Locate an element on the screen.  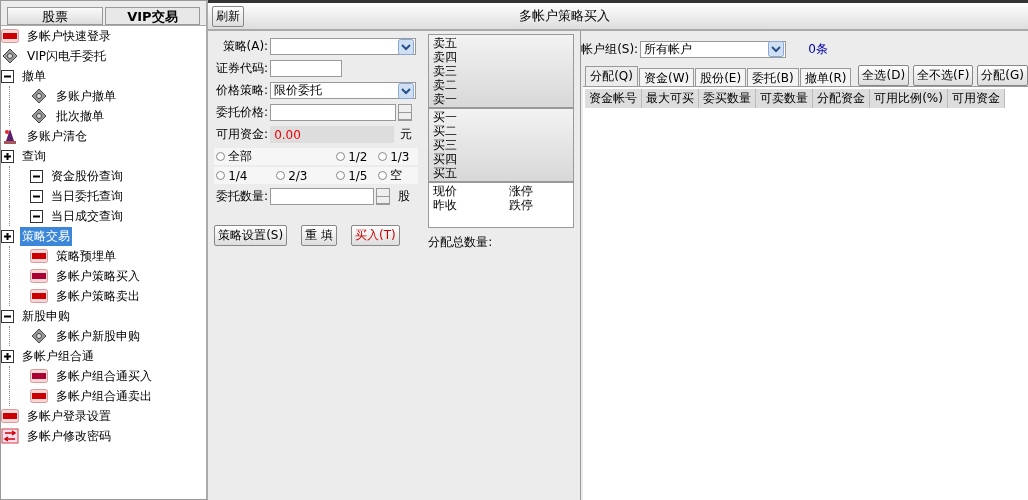
tree-item: 策略交易 is located at coordinates (46, 236).